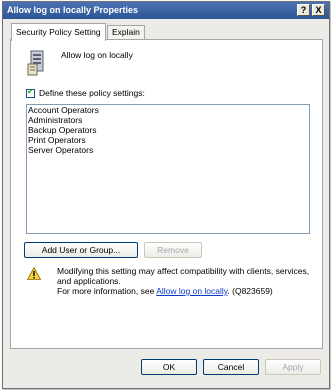  What do you see at coordinates (58, 32) in the screenshot?
I see `tab-security-policy-setting: Security Policy Setting` at bounding box center [58, 32].